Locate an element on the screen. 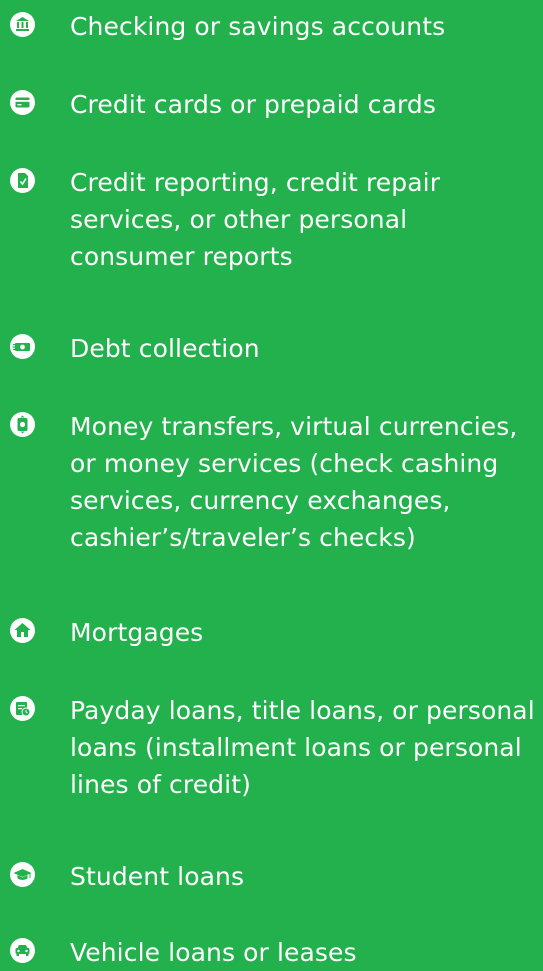 This screenshot has width=543, height=971. list-item-label: Mortgages is located at coordinates (137, 632).